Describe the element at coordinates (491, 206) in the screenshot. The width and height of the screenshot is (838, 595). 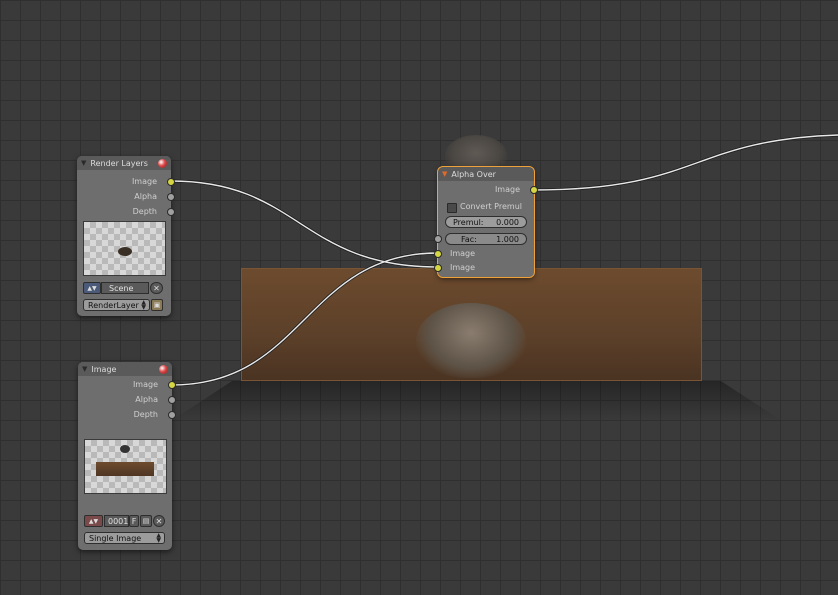
I see `convert-premul-label: Convert Premul` at that location.